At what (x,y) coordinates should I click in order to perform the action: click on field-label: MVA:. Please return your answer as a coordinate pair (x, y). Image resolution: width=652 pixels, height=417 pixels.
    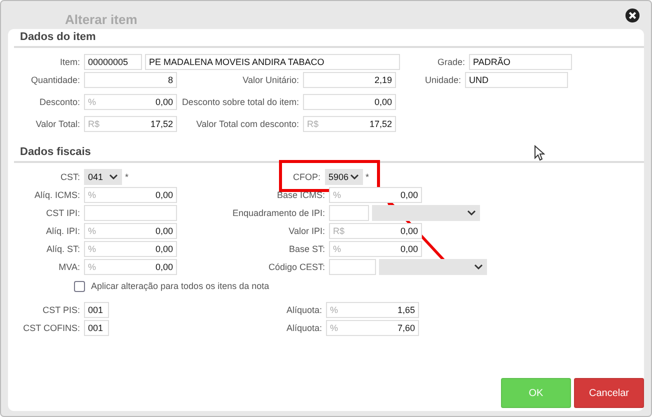
    Looking at the image, I should click on (69, 267).